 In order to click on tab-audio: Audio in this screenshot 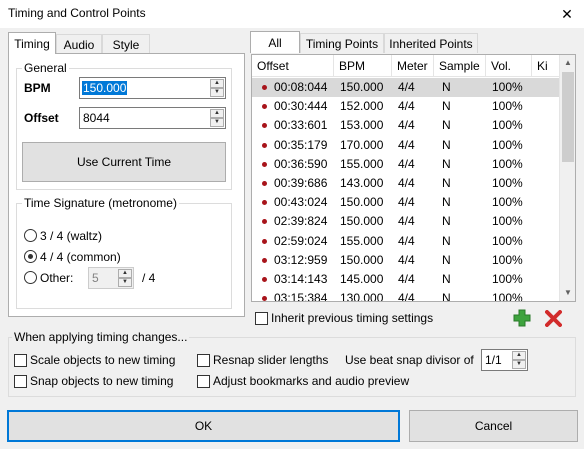, I will do `click(79, 44)`.